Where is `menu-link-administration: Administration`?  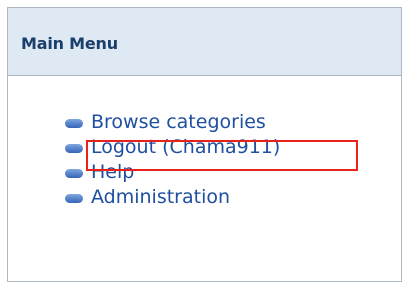 menu-link-administration: Administration is located at coordinates (160, 197).